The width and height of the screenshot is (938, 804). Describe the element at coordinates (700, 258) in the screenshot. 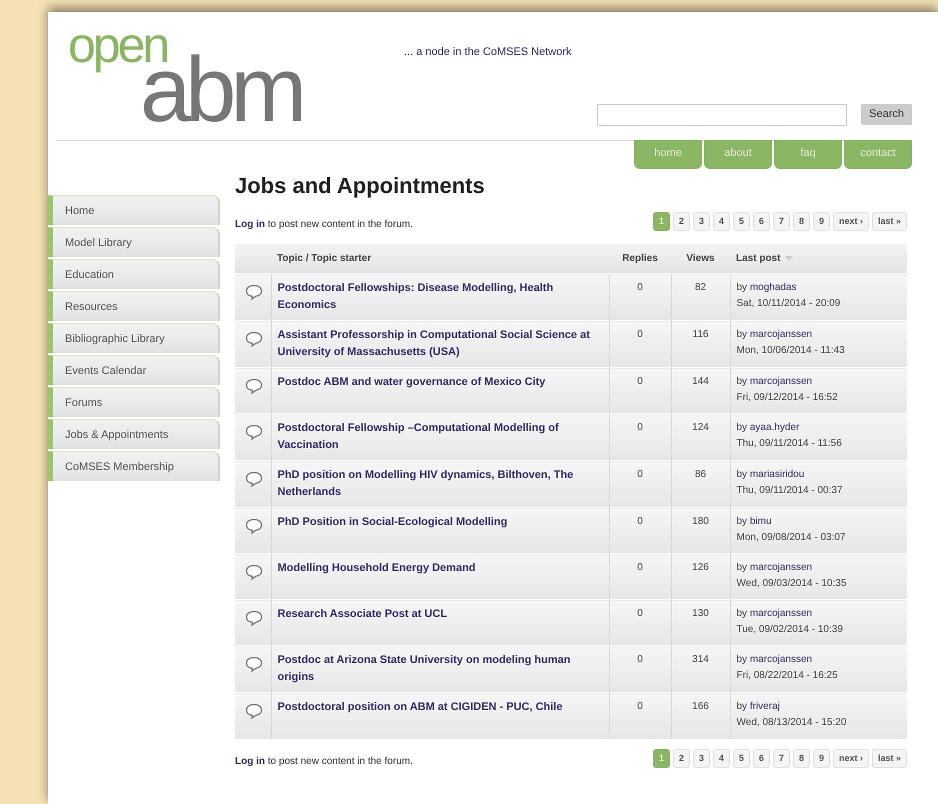

I see `column-header: Views` at that location.